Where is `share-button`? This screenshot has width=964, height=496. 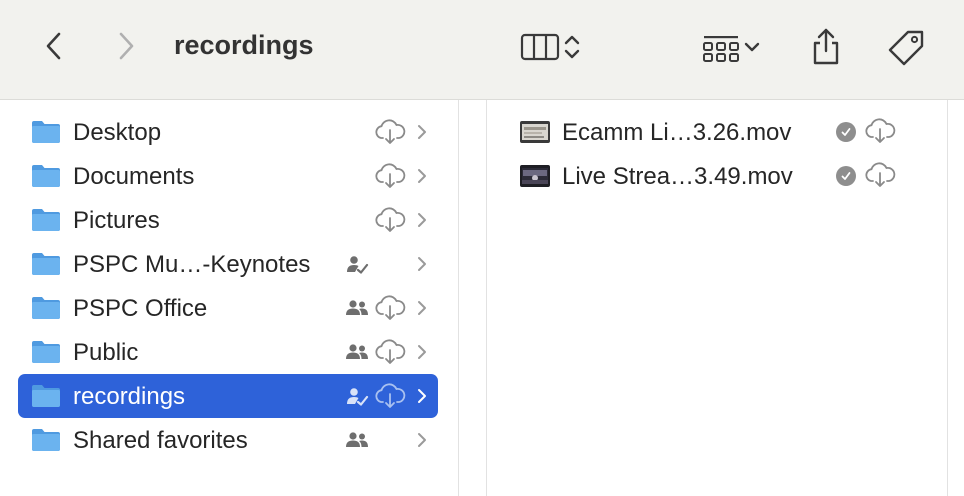
share-button is located at coordinates (826, 46).